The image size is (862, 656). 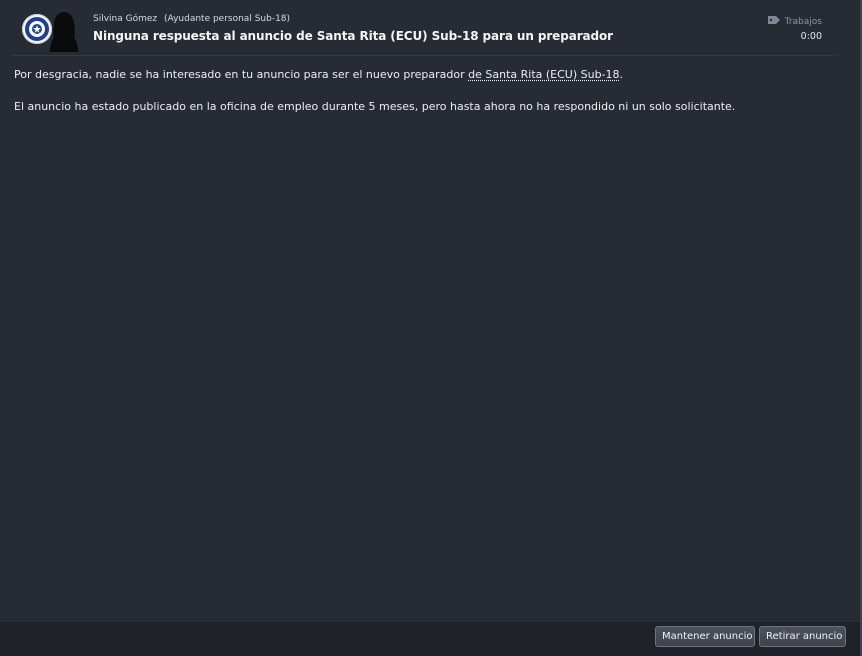 What do you see at coordinates (423, 55) in the screenshot?
I see `header-divider` at bounding box center [423, 55].